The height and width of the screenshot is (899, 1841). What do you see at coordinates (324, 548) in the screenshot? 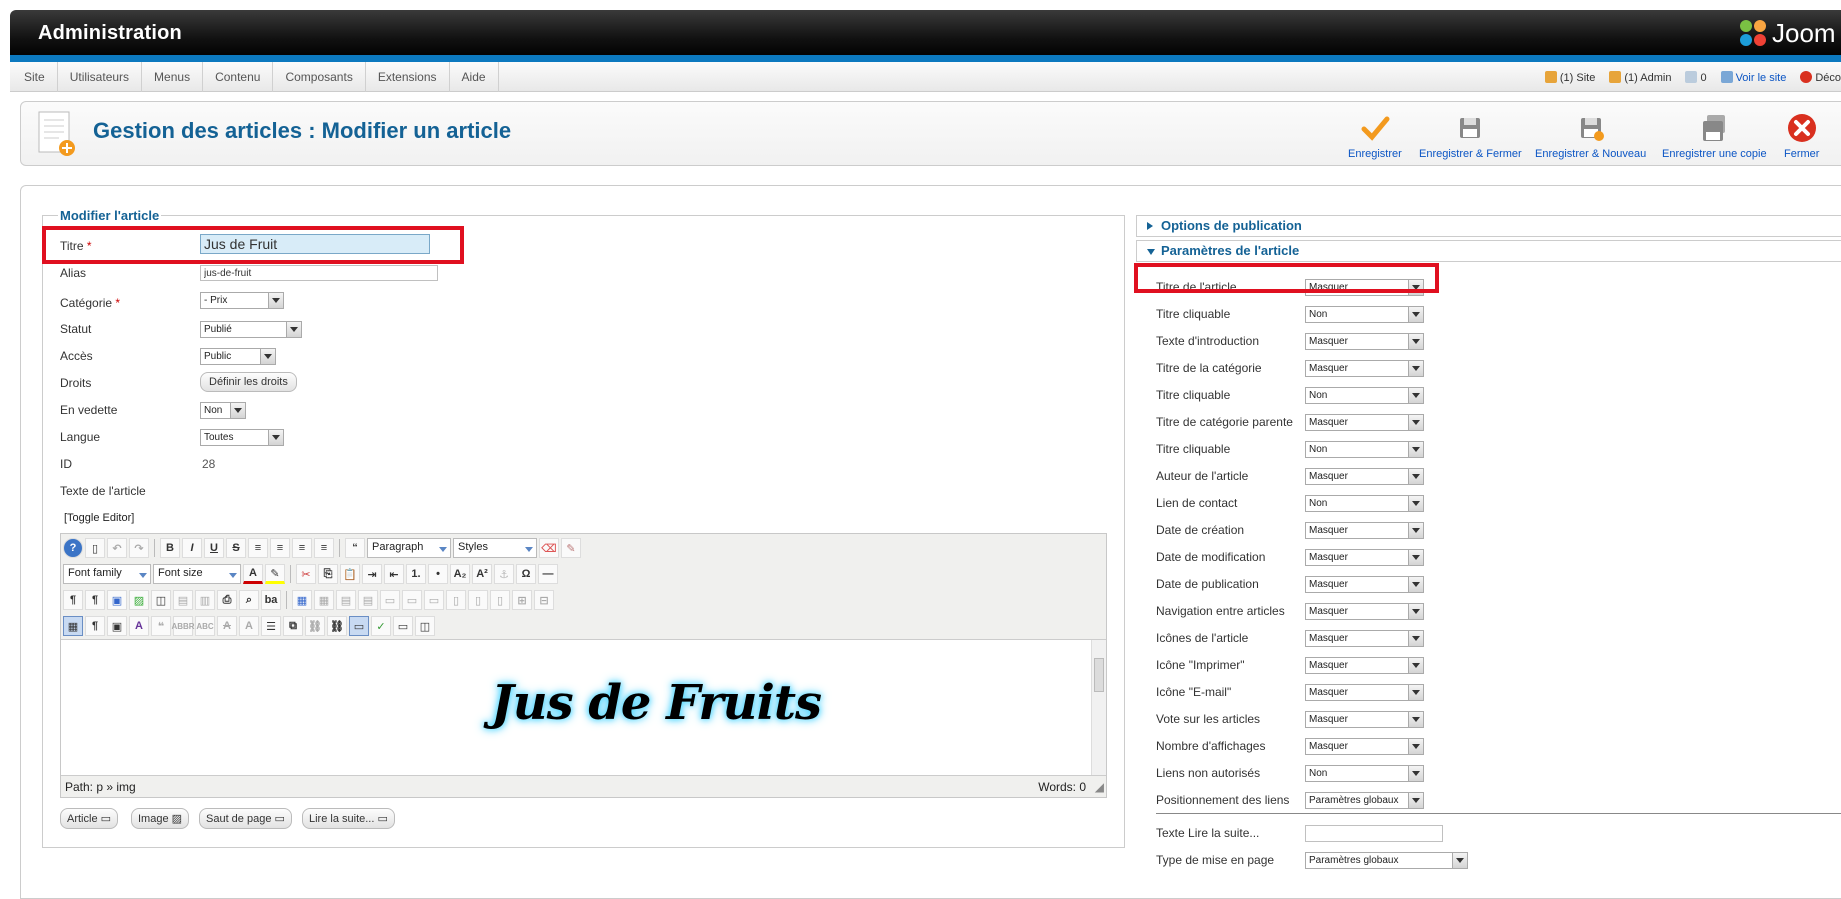
I see `align-right-icon: ≡` at bounding box center [324, 548].